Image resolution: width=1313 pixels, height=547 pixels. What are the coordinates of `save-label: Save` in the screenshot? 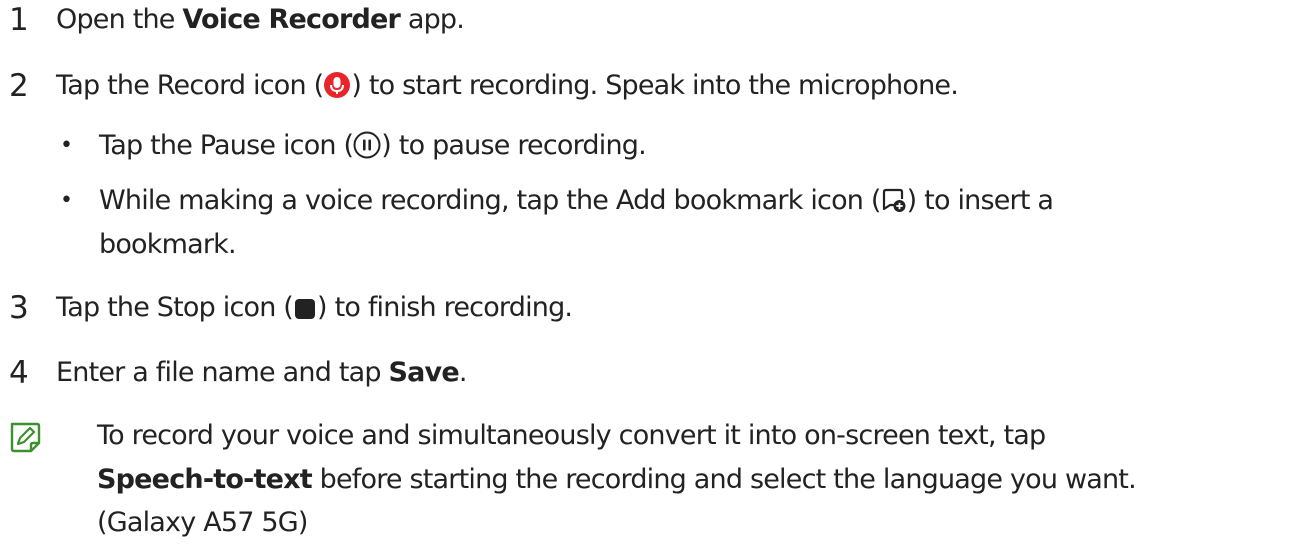 It's located at (423, 372).